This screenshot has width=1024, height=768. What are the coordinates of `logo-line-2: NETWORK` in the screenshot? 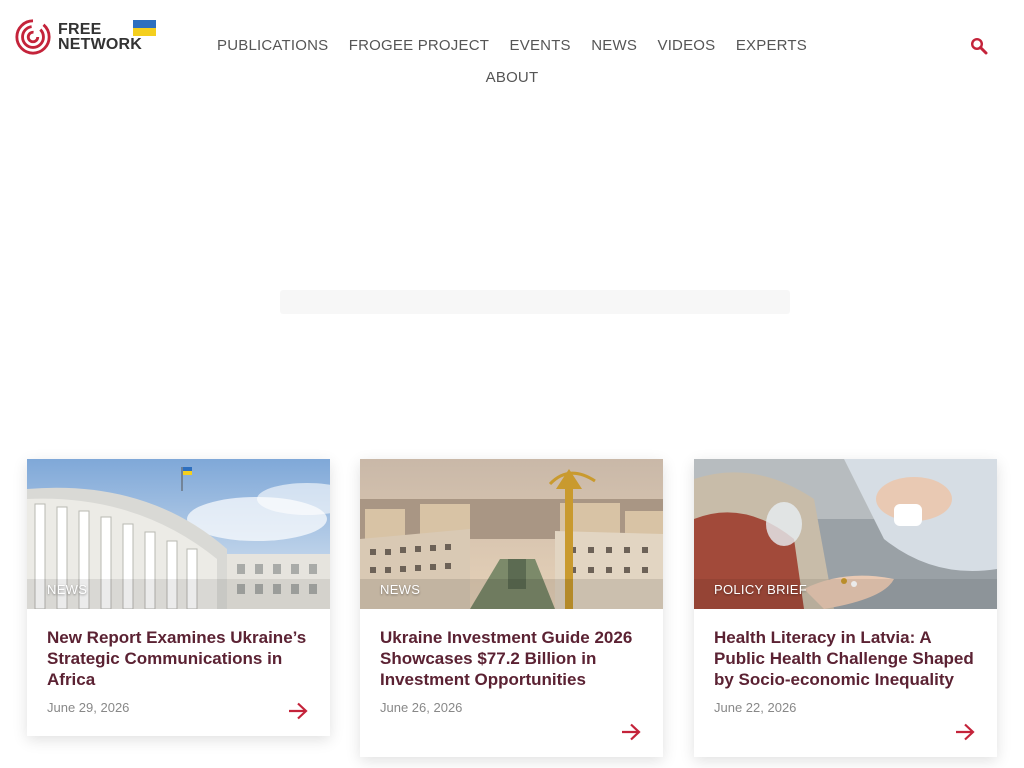 It's located at (100, 44).